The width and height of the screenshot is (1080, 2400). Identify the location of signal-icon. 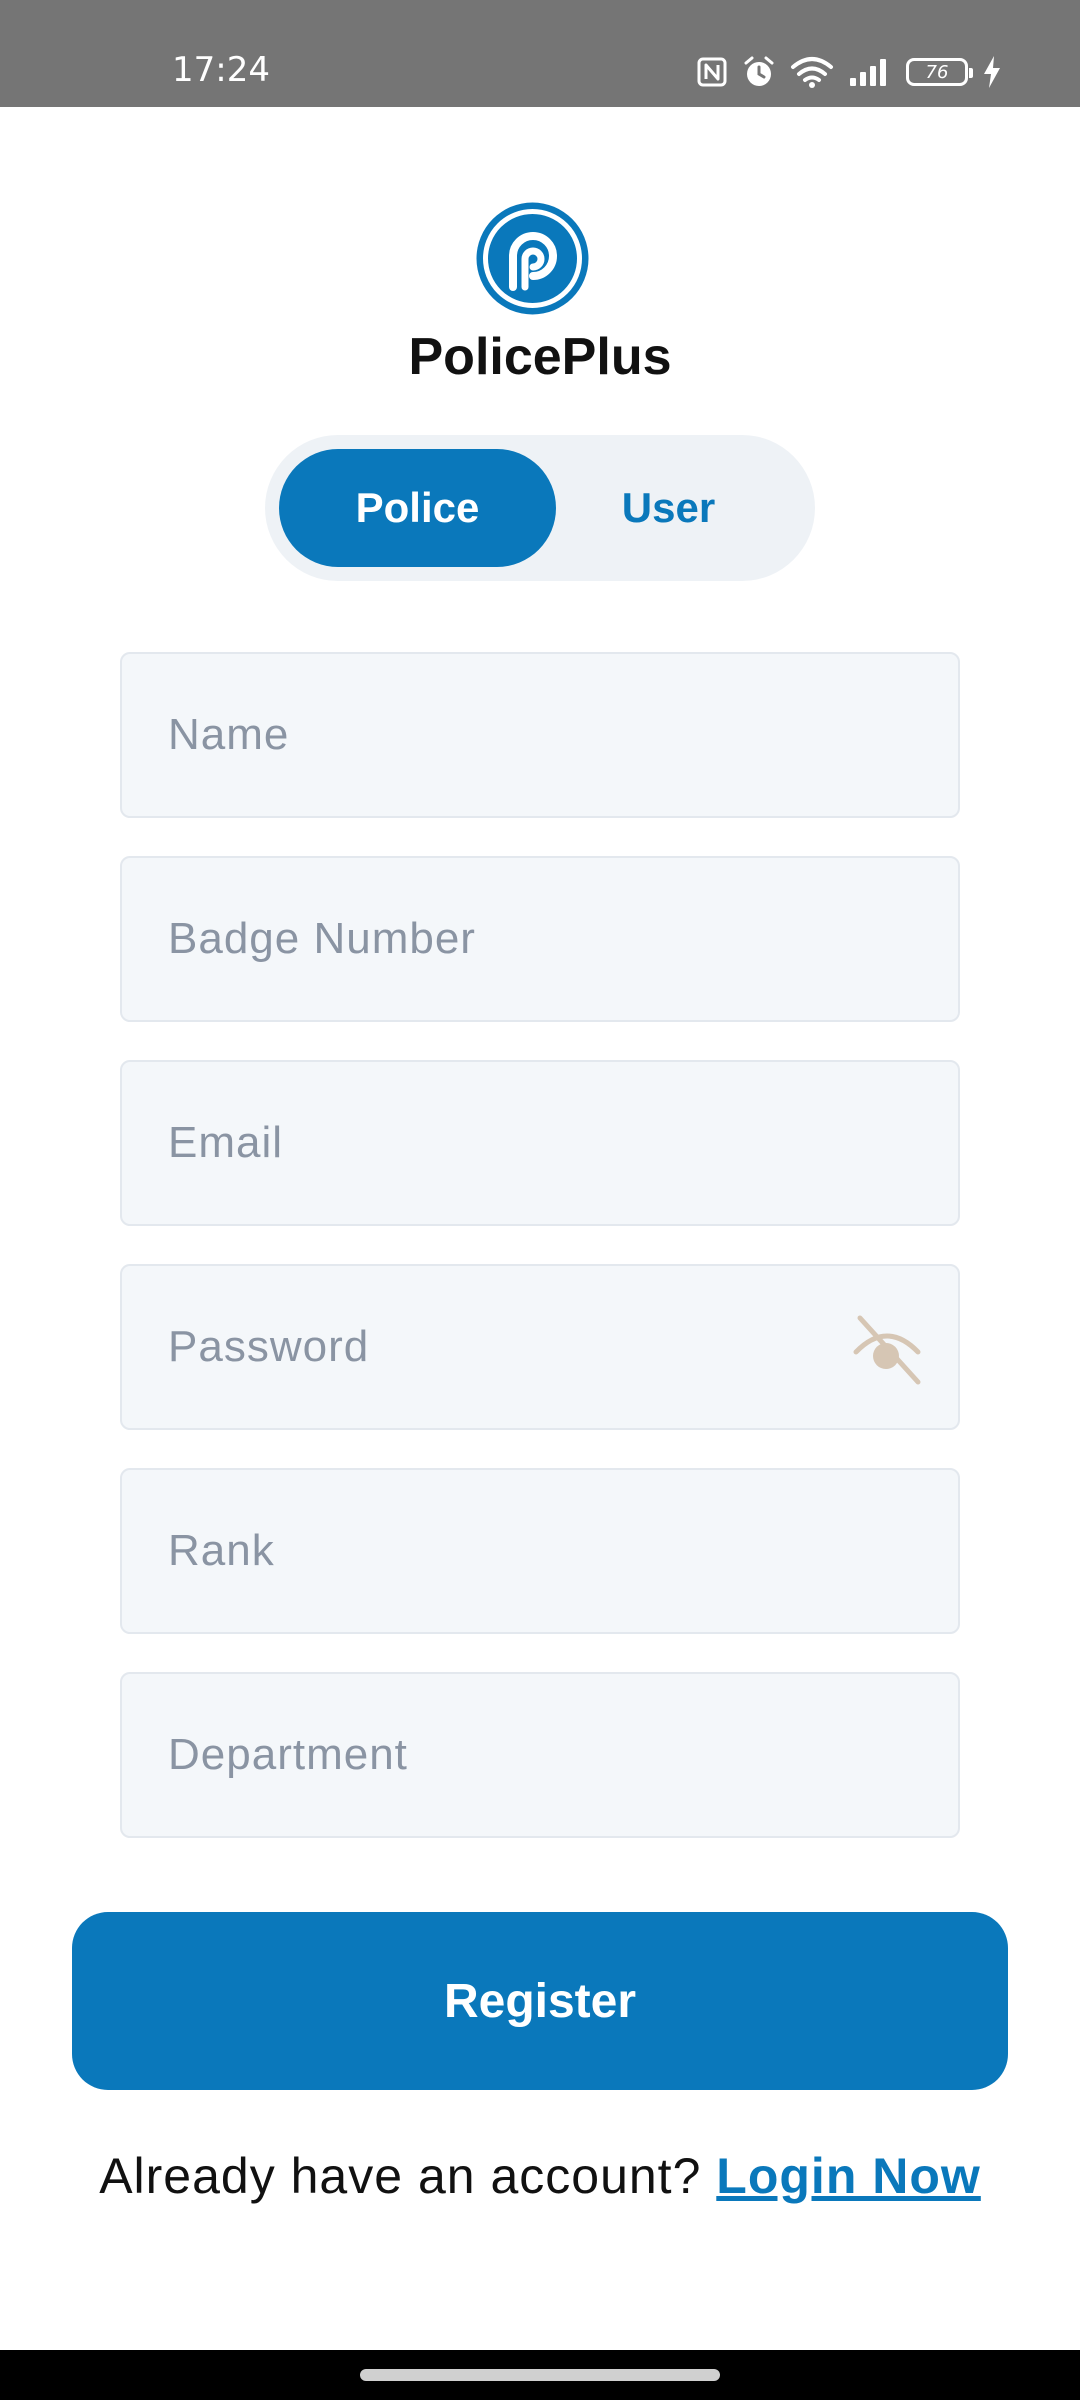
(870, 72).